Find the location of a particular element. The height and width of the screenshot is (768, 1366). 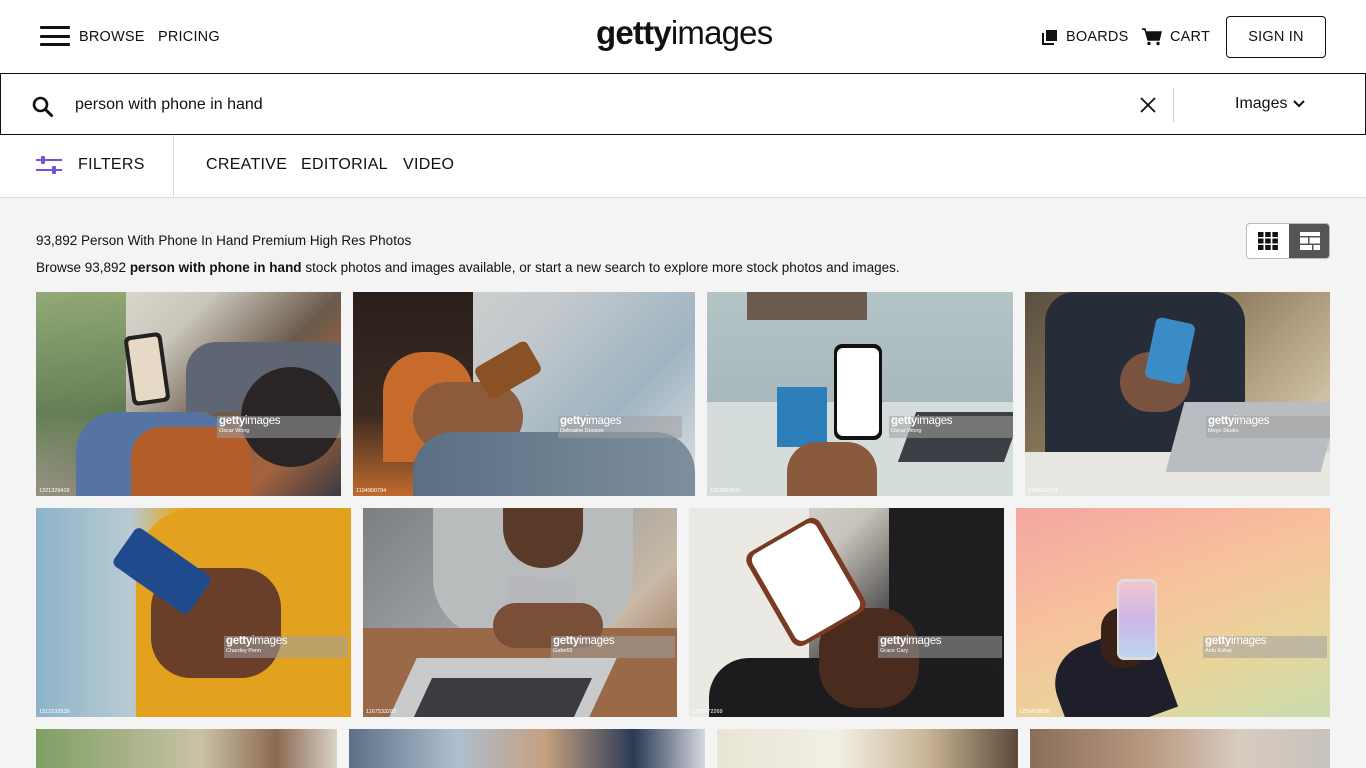

sign-in-button: SIGN IN is located at coordinates (1276, 37).